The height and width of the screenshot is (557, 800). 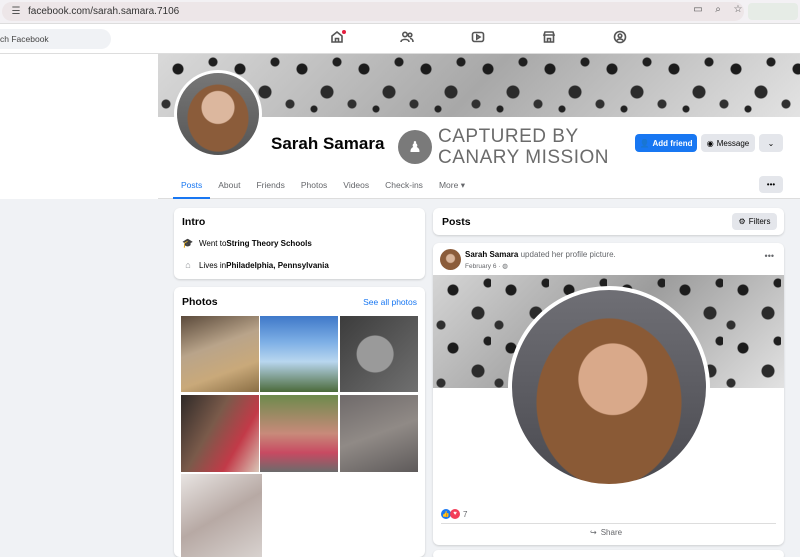 What do you see at coordinates (213, 243) in the screenshot?
I see `education-prefix: Went to` at bounding box center [213, 243].